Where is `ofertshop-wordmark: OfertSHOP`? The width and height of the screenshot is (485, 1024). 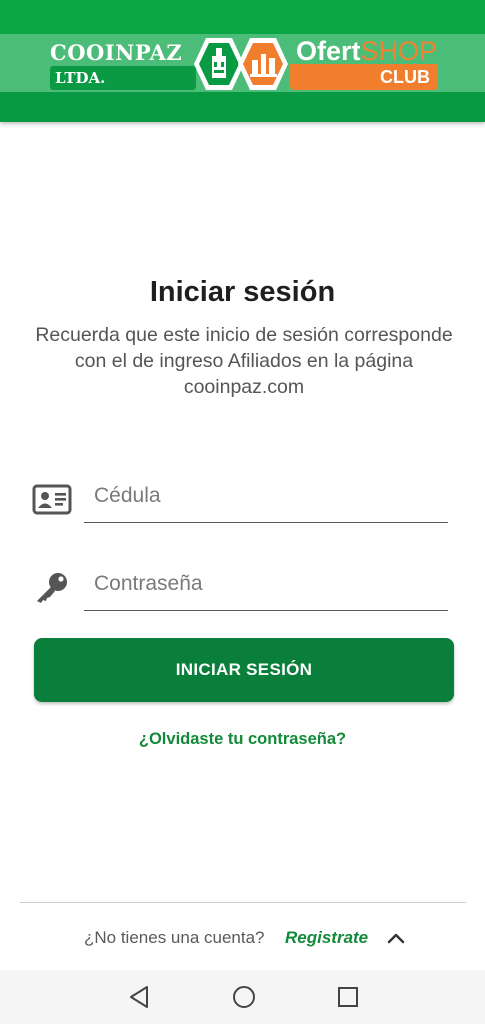
ofertshop-wordmark: OfertSHOP is located at coordinates (366, 51).